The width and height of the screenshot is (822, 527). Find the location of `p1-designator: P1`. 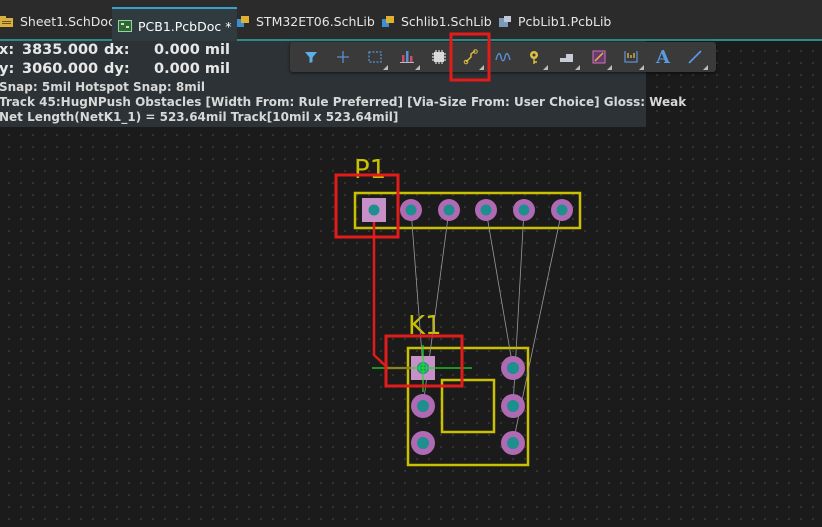

p1-designator: P1 is located at coordinates (370, 170).